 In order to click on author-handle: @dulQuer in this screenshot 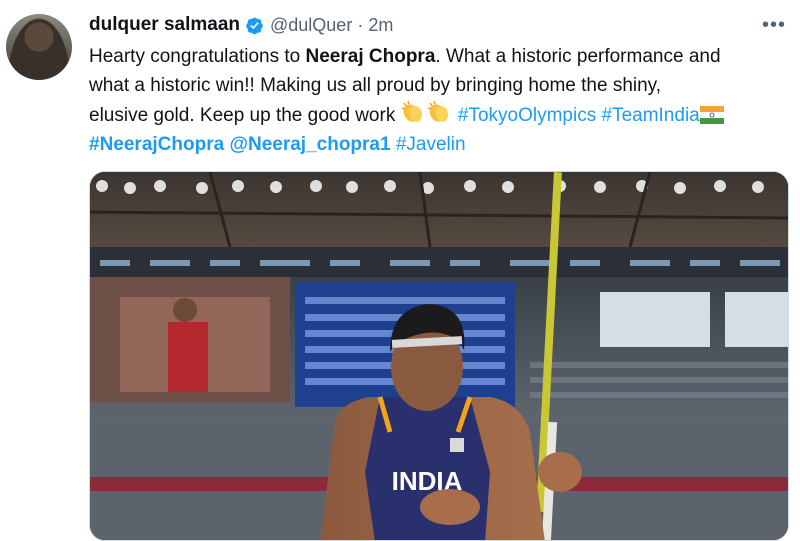, I will do `click(311, 25)`.